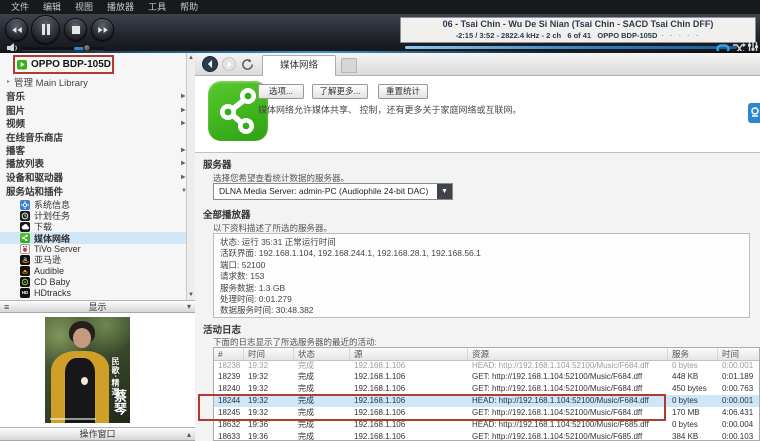  I want to click on sidebar-item-video: 视频 ▶, so click(93, 123).